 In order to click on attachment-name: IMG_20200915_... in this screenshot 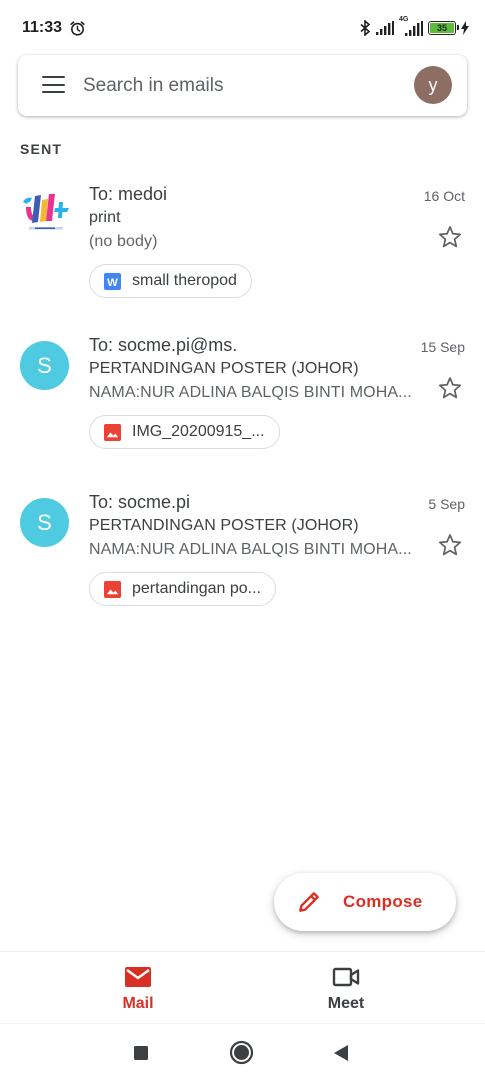, I will do `click(198, 431)`.